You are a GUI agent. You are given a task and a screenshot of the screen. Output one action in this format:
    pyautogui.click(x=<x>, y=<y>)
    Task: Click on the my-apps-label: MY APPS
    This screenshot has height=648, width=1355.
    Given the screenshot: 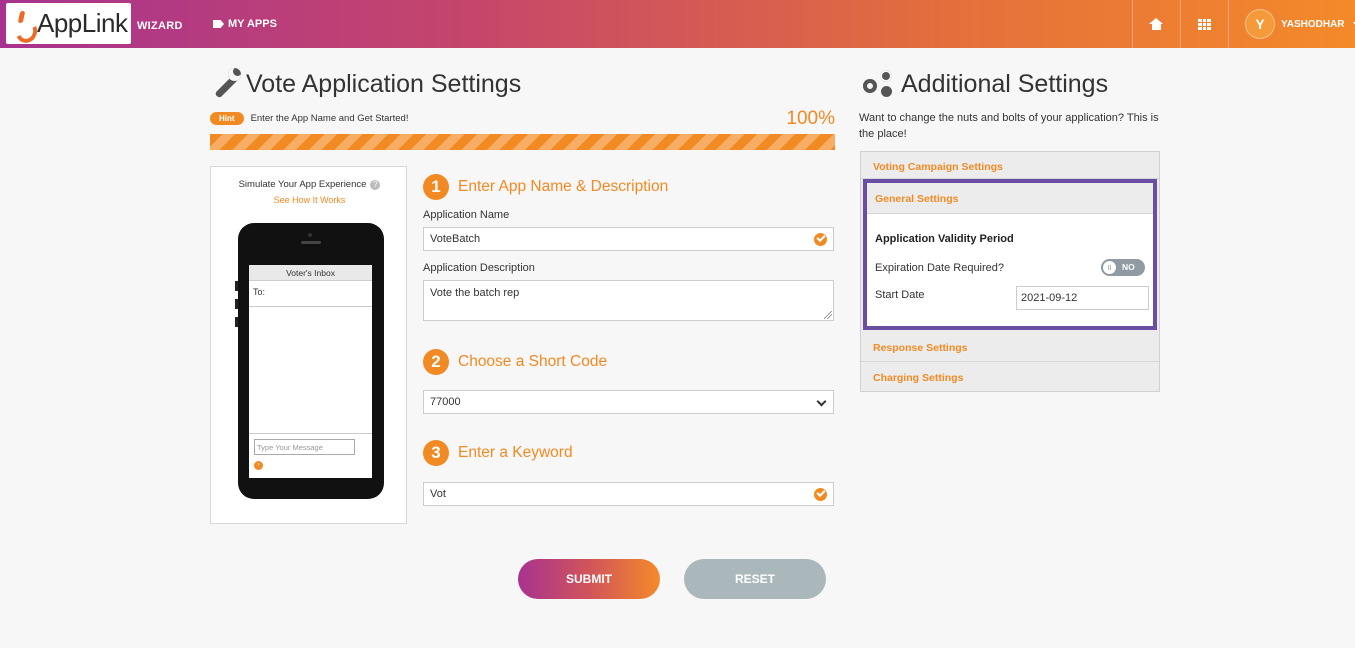 What is the action you would take?
    pyautogui.click(x=252, y=24)
    